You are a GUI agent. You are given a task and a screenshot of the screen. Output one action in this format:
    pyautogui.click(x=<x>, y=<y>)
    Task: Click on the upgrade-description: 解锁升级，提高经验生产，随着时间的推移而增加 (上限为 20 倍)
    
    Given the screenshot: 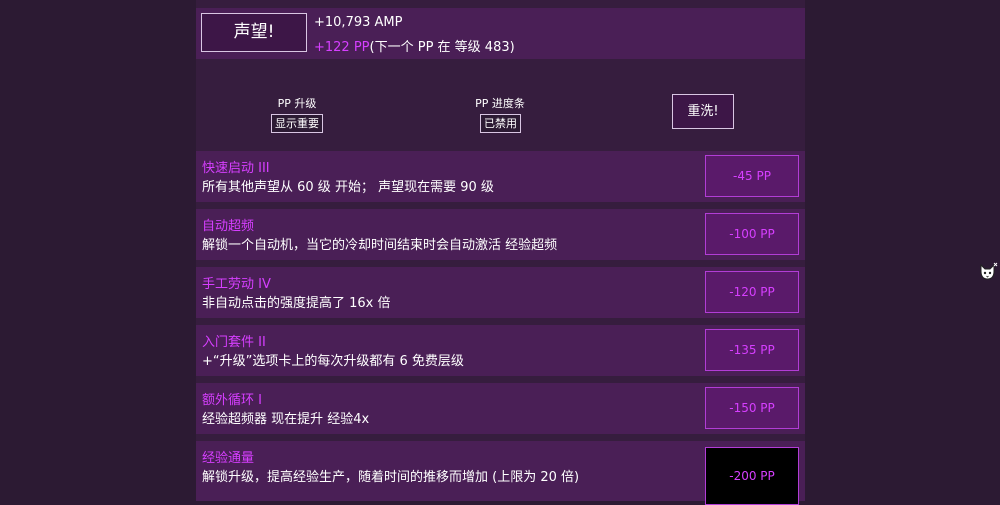 What is the action you would take?
    pyautogui.click(x=391, y=477)
    